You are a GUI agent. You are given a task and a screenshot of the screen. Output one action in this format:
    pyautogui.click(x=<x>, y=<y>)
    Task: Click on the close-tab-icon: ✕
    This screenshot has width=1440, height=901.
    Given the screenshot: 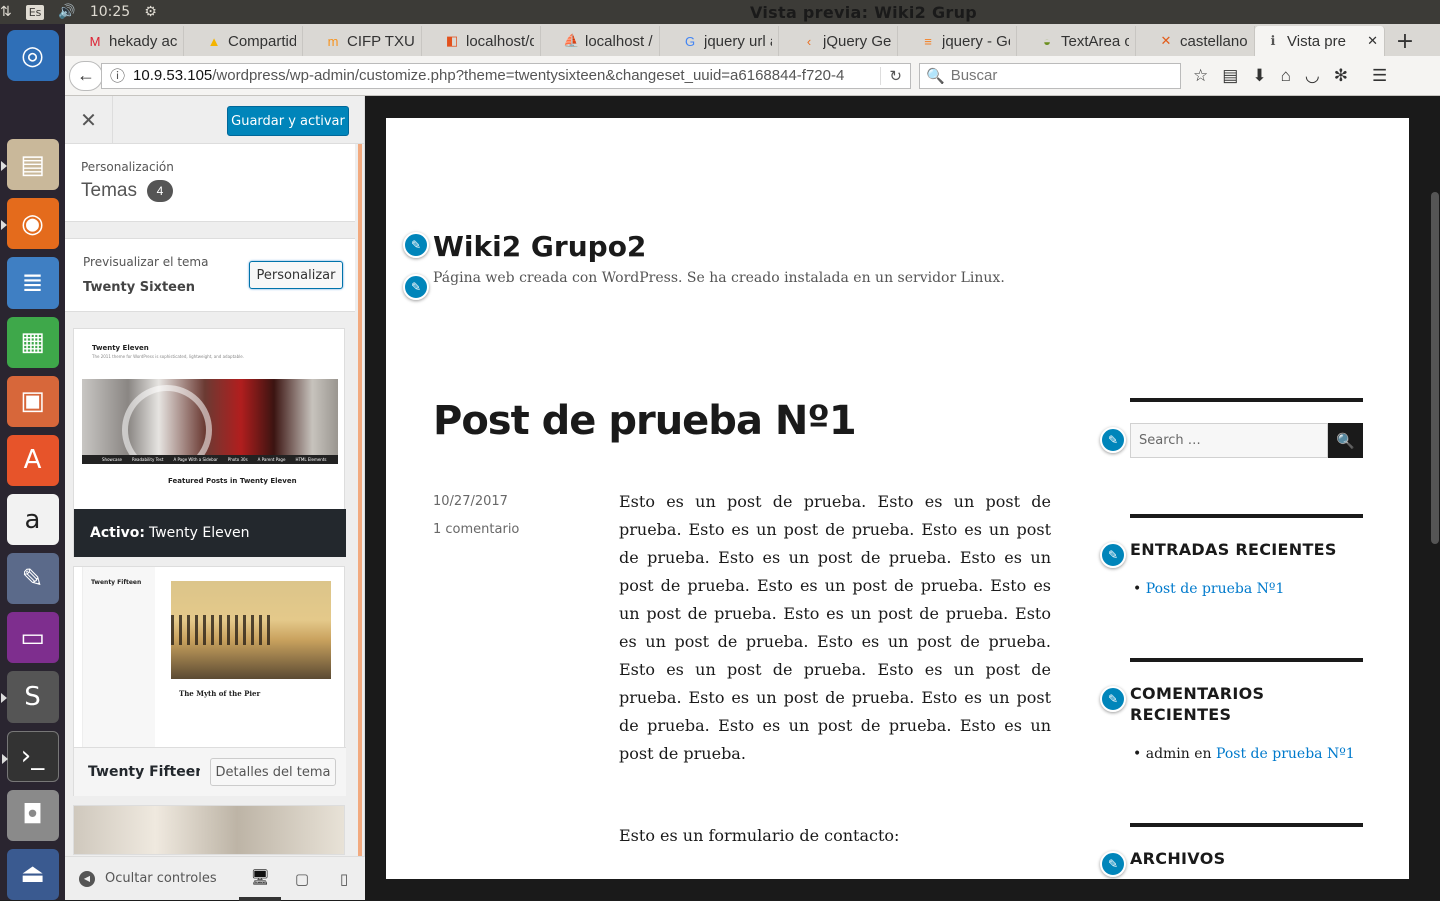 What is the action you would take?
    pyautogui.click(x=1372, y=41)
    